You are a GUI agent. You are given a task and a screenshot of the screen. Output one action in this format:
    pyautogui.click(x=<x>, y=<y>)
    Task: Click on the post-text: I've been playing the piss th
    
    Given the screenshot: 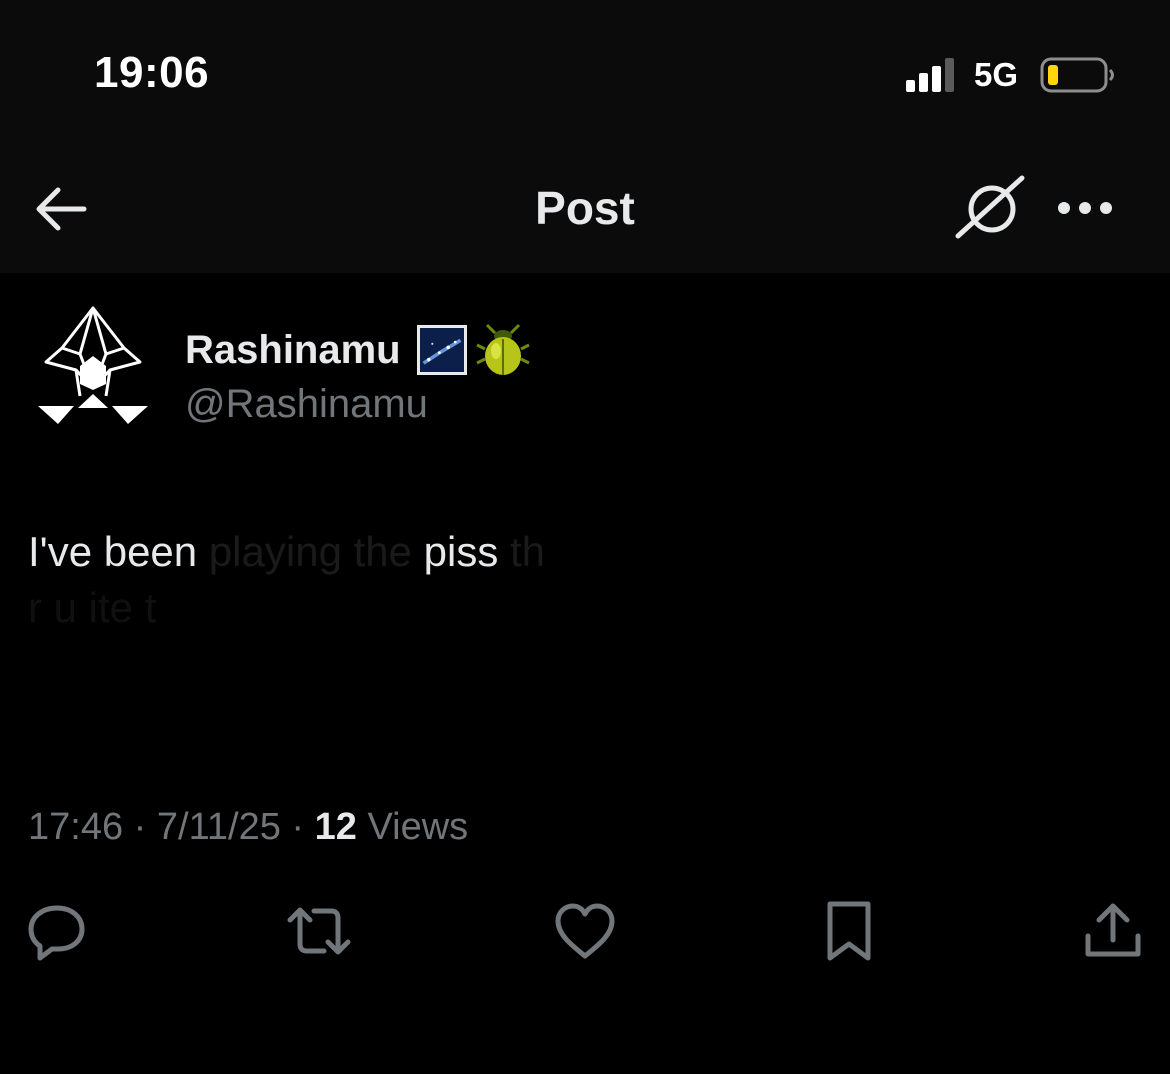 What is the action you would take?
    pyautogui.click(x=286, y=552)
    